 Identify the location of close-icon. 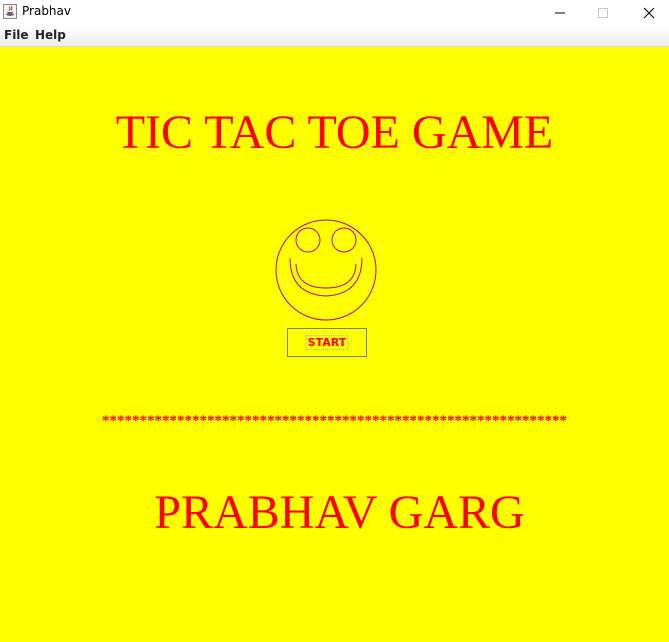
(649, 12).